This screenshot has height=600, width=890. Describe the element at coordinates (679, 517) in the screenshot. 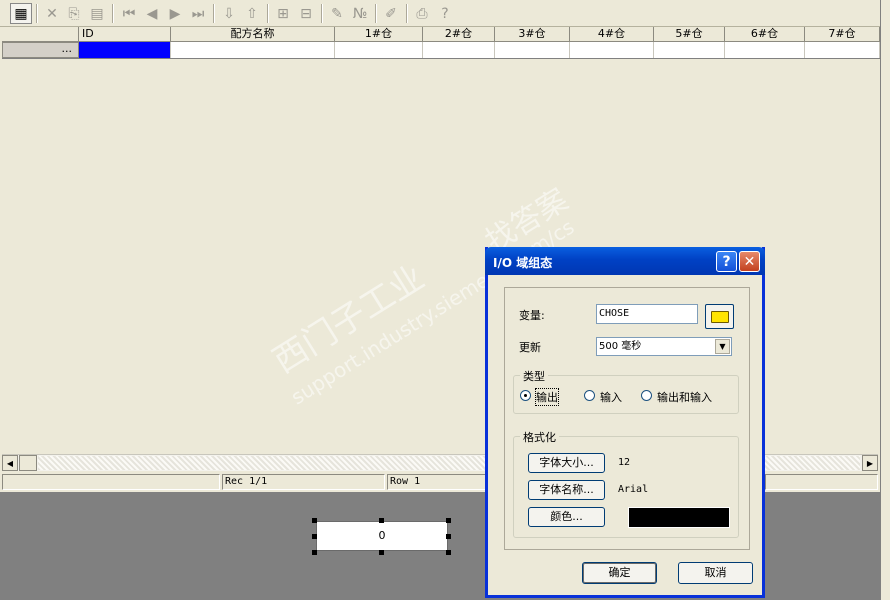

I see `color-swatch` at that location.